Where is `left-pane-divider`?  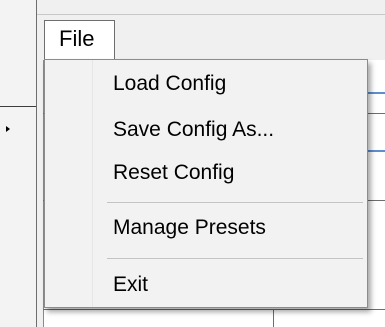 left-pane-divider is located at coordinates (18, 106).